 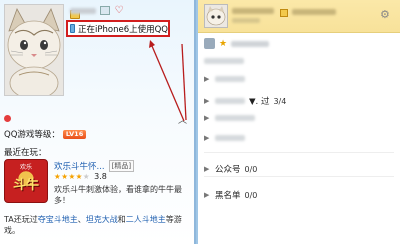 What do you see at coordinates (146, 219) in the screenshot?
I see `game-link-3: 二人斗地主` at bounding box center [146, 219].